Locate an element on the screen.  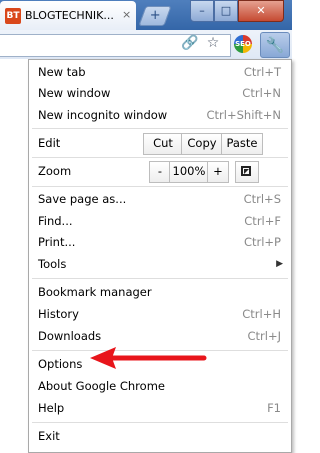
menu-item-shortcut: Ctrl+F is located at coordinates (262, 221).